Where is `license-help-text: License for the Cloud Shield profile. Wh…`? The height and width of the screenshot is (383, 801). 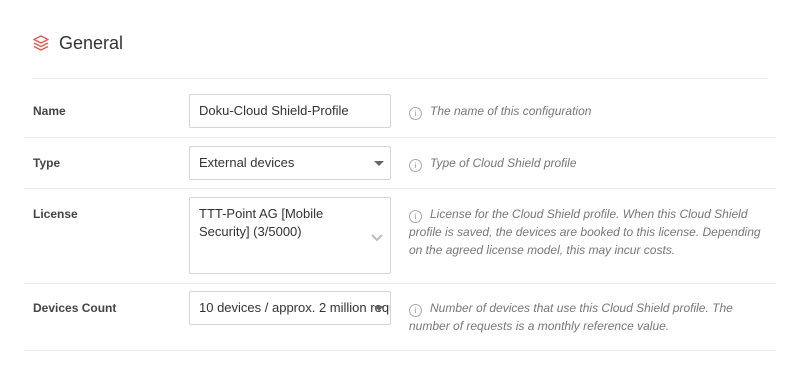
license-help-text: License for the Cloud Shield profile. Wh… is located at coordinates (585, 232).